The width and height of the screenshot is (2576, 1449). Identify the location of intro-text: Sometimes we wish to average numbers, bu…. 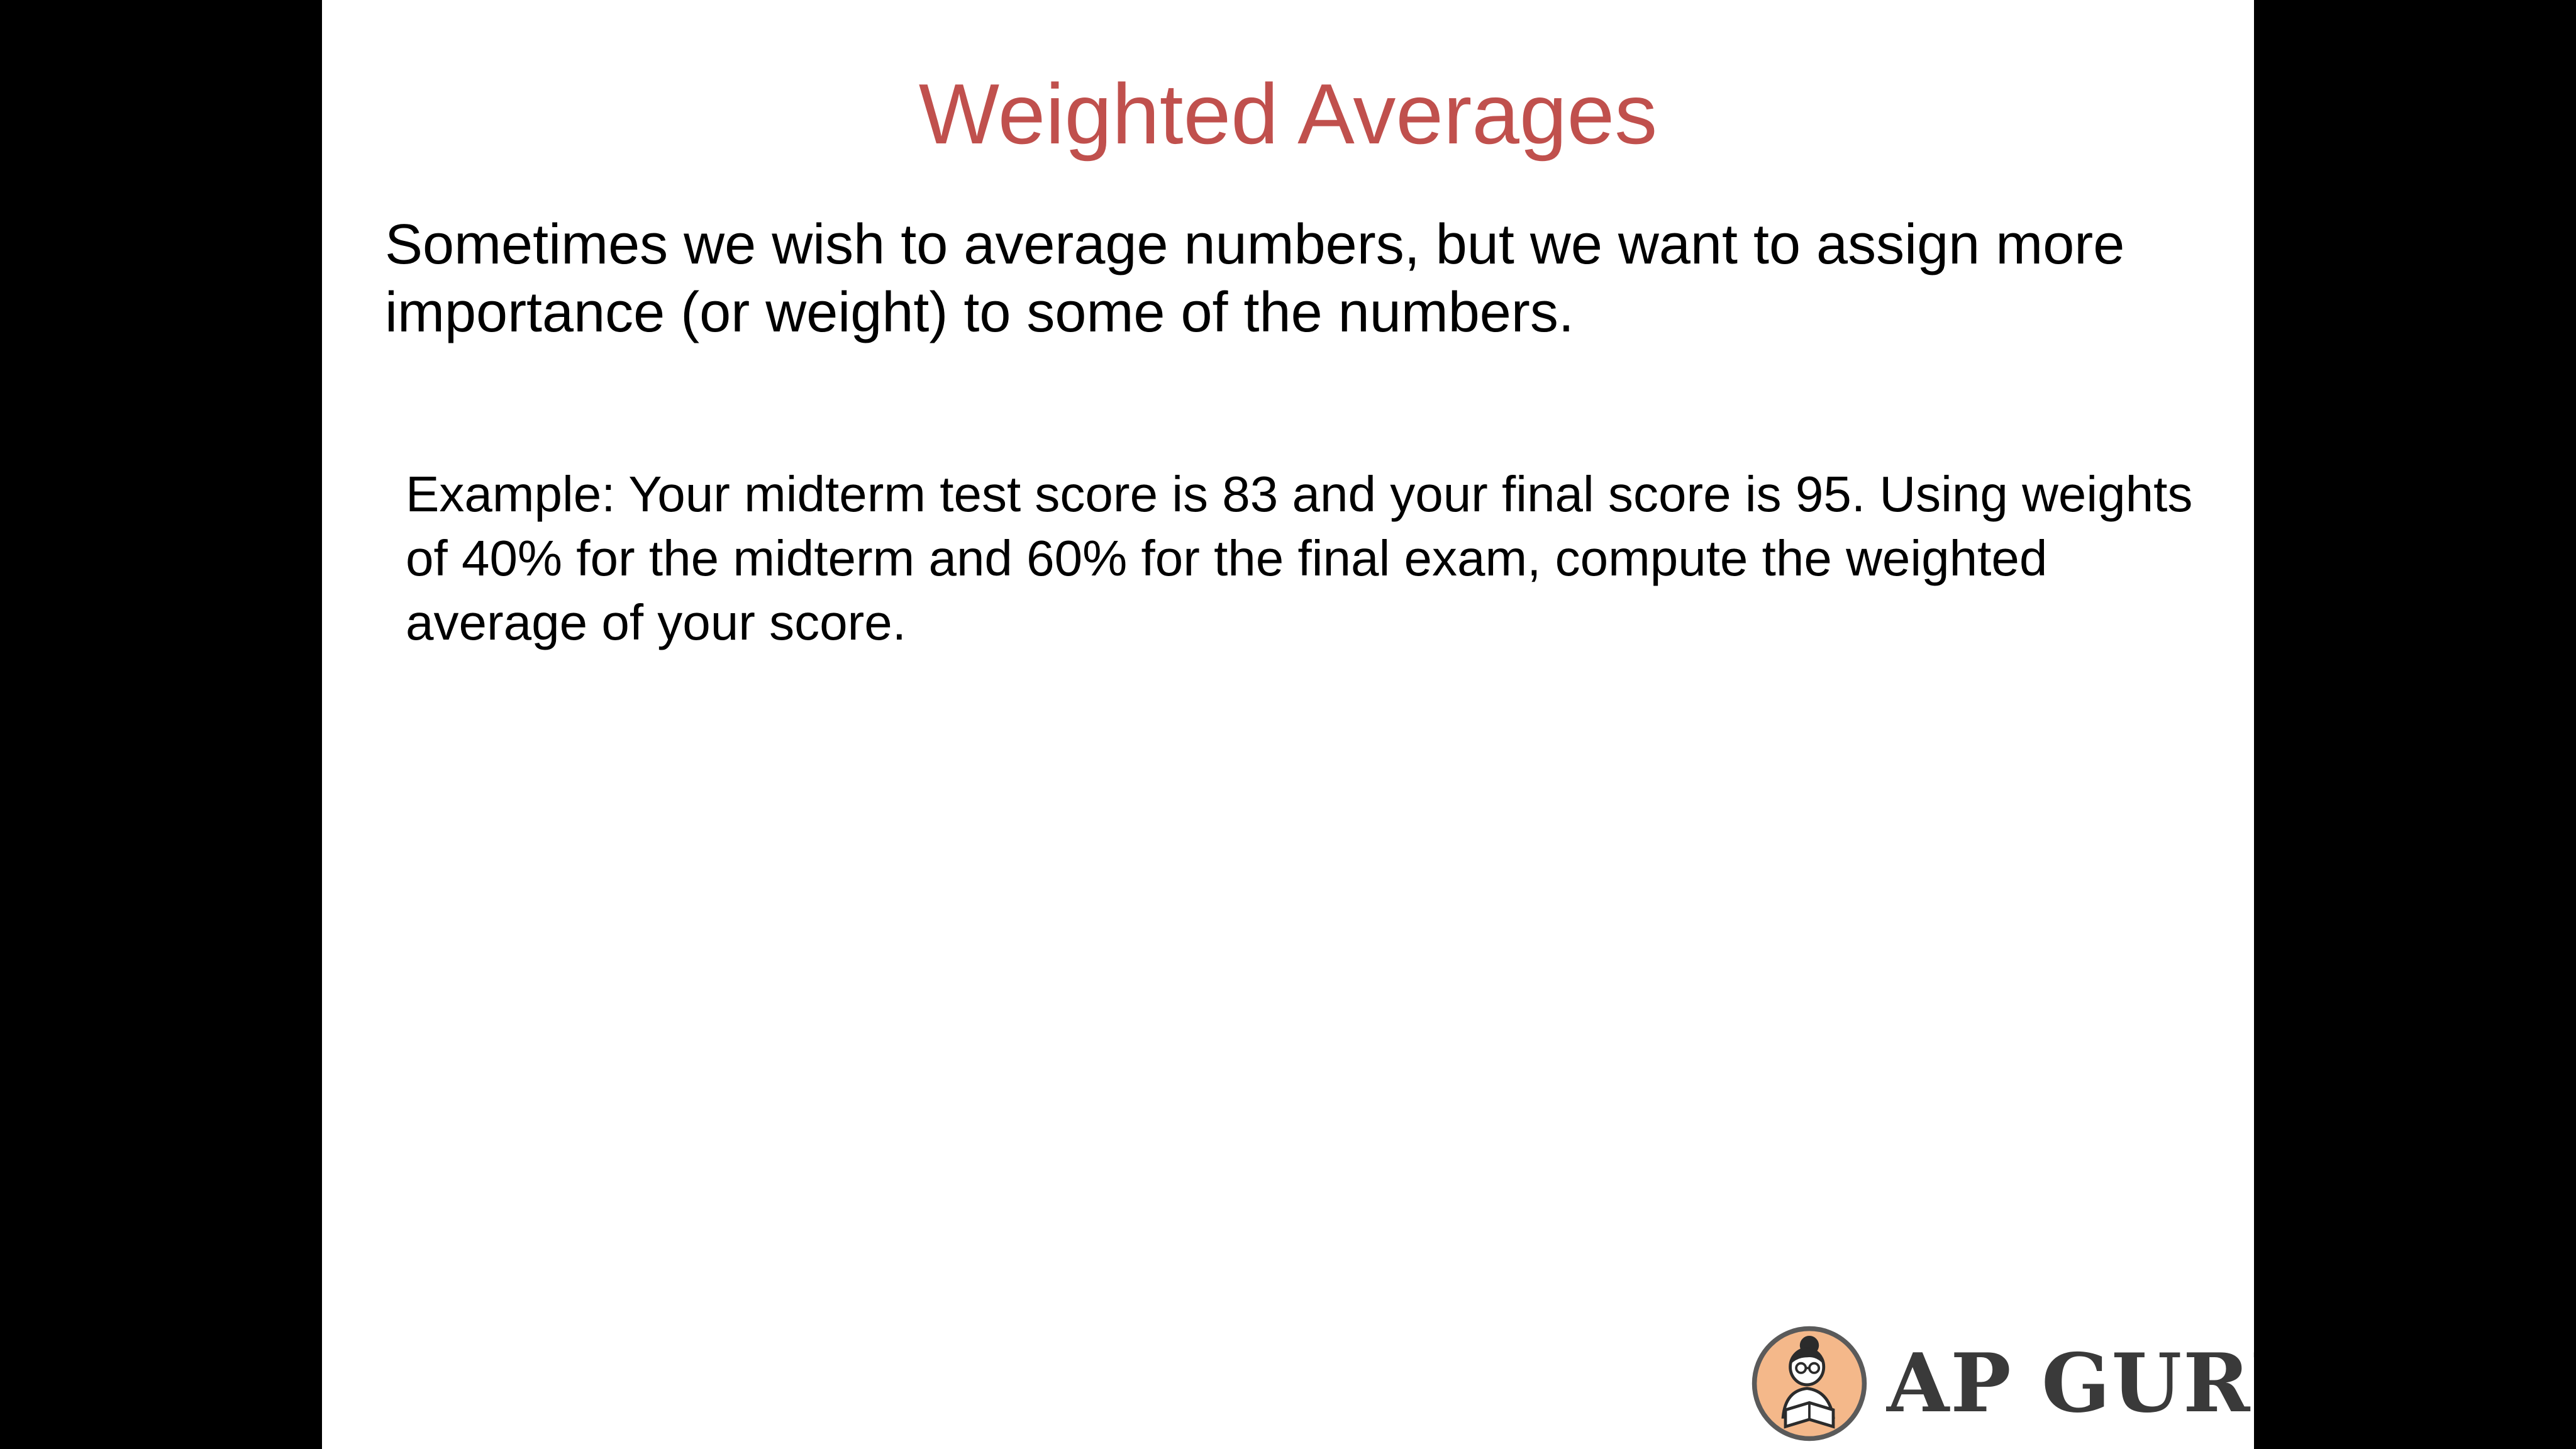
(1255, 278).